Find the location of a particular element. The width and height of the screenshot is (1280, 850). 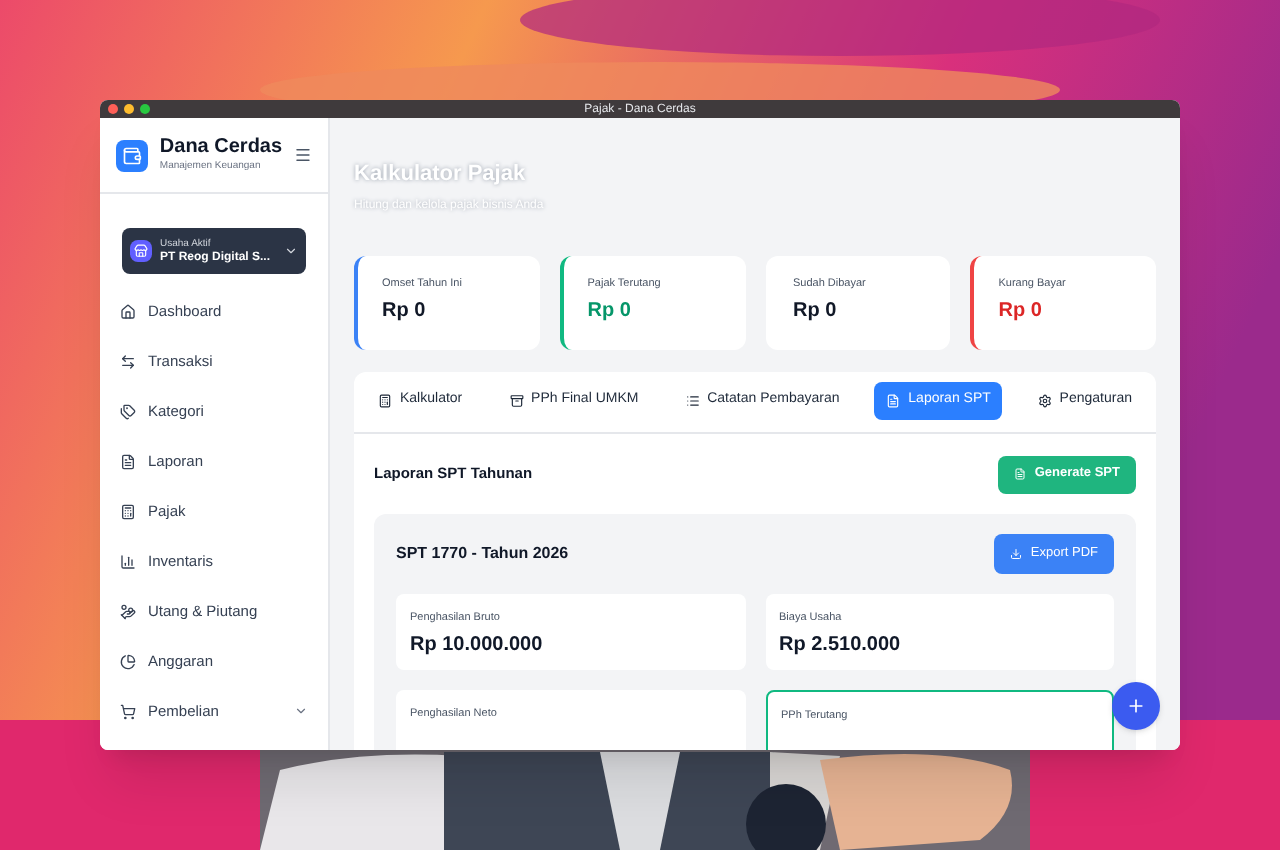

plus-icon is located at coordinates (1136, 706).